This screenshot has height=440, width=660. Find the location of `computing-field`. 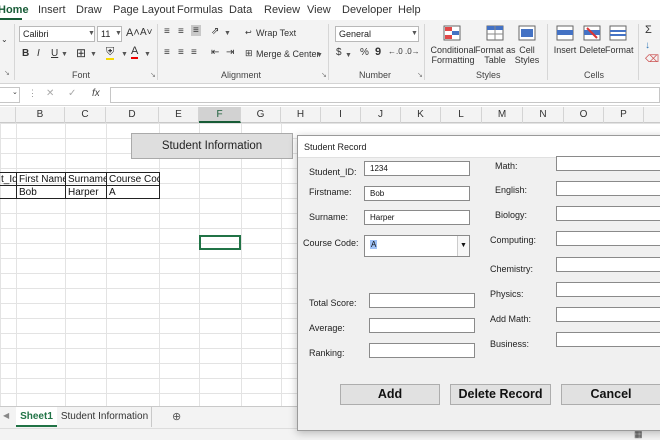

computing-field is located at coordinates (608, 238).